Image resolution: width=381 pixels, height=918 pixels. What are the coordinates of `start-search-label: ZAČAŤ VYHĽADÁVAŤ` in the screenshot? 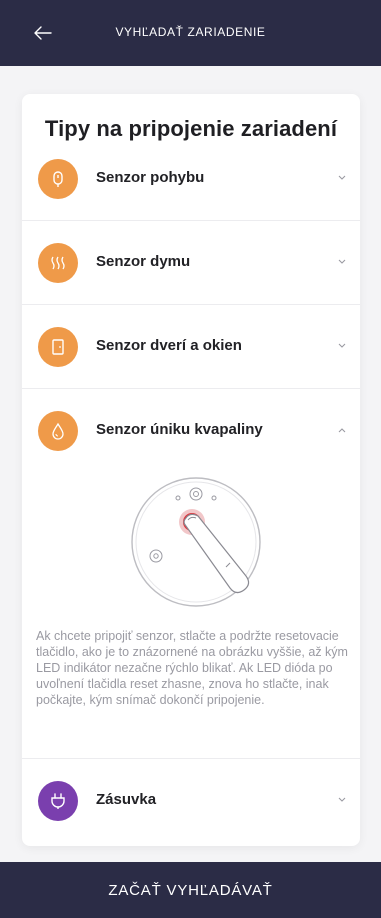 It's located at (190, 890).